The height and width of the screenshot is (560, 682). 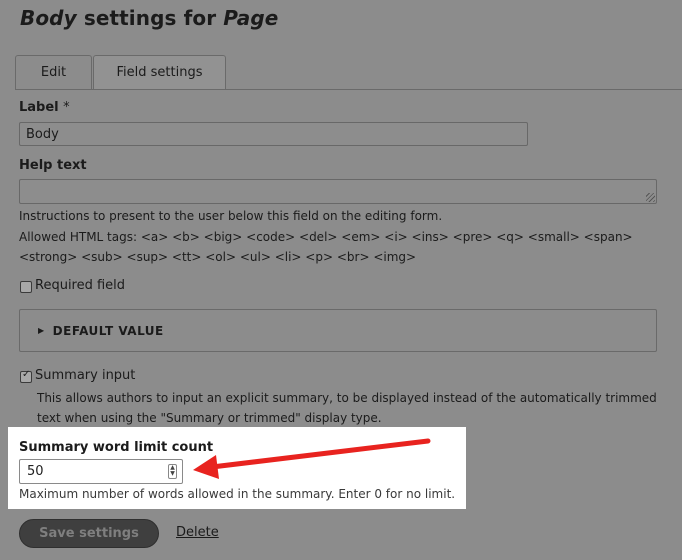 I want to click on annotation-arrow, so click(x=312, y=458).